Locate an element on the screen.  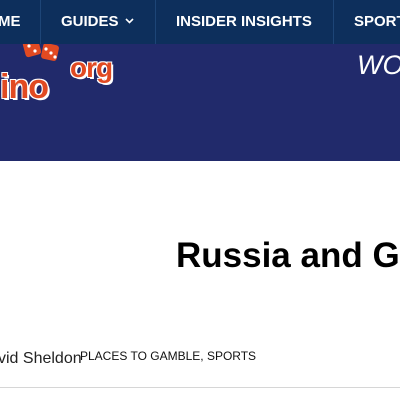
nav-item-guides: GUIDES is located at coordinates (97, 22).